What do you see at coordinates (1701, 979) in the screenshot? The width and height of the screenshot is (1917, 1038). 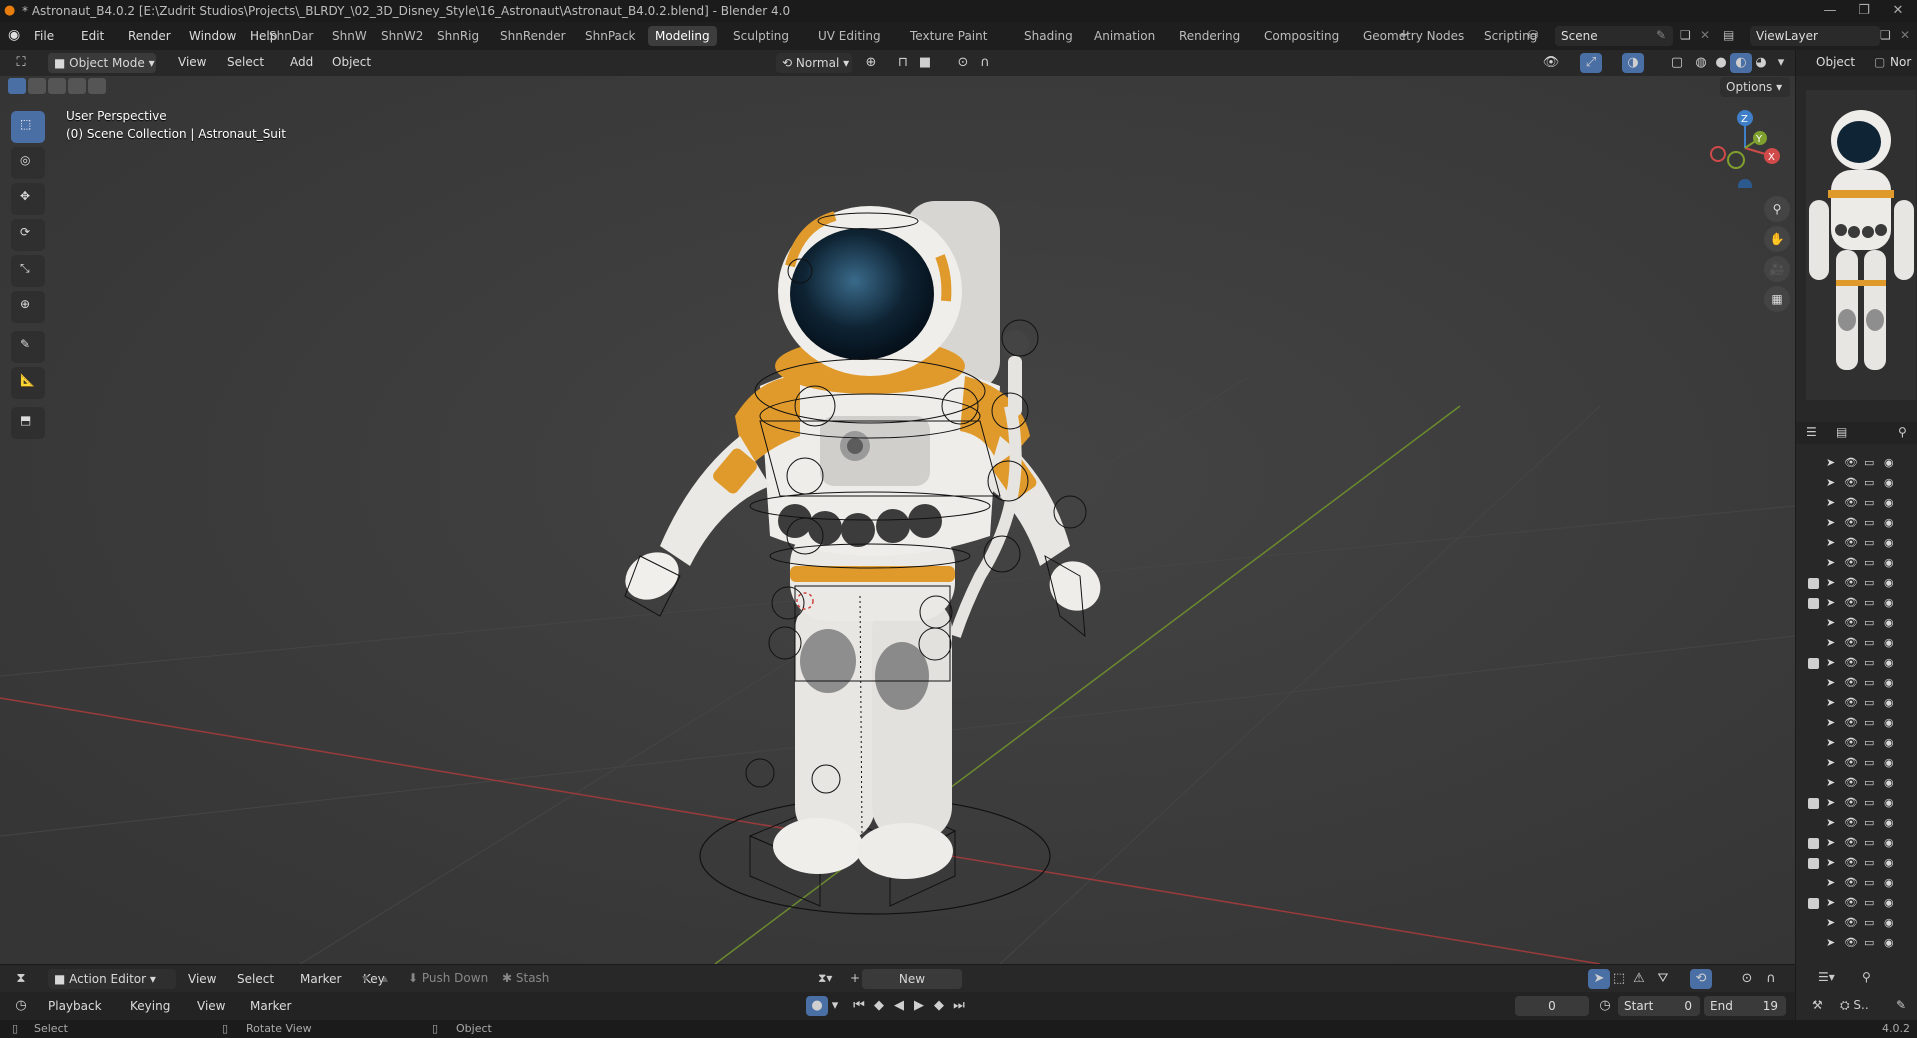 I see `snapping-icon: ⟲` at bounding box center [1701, 979].